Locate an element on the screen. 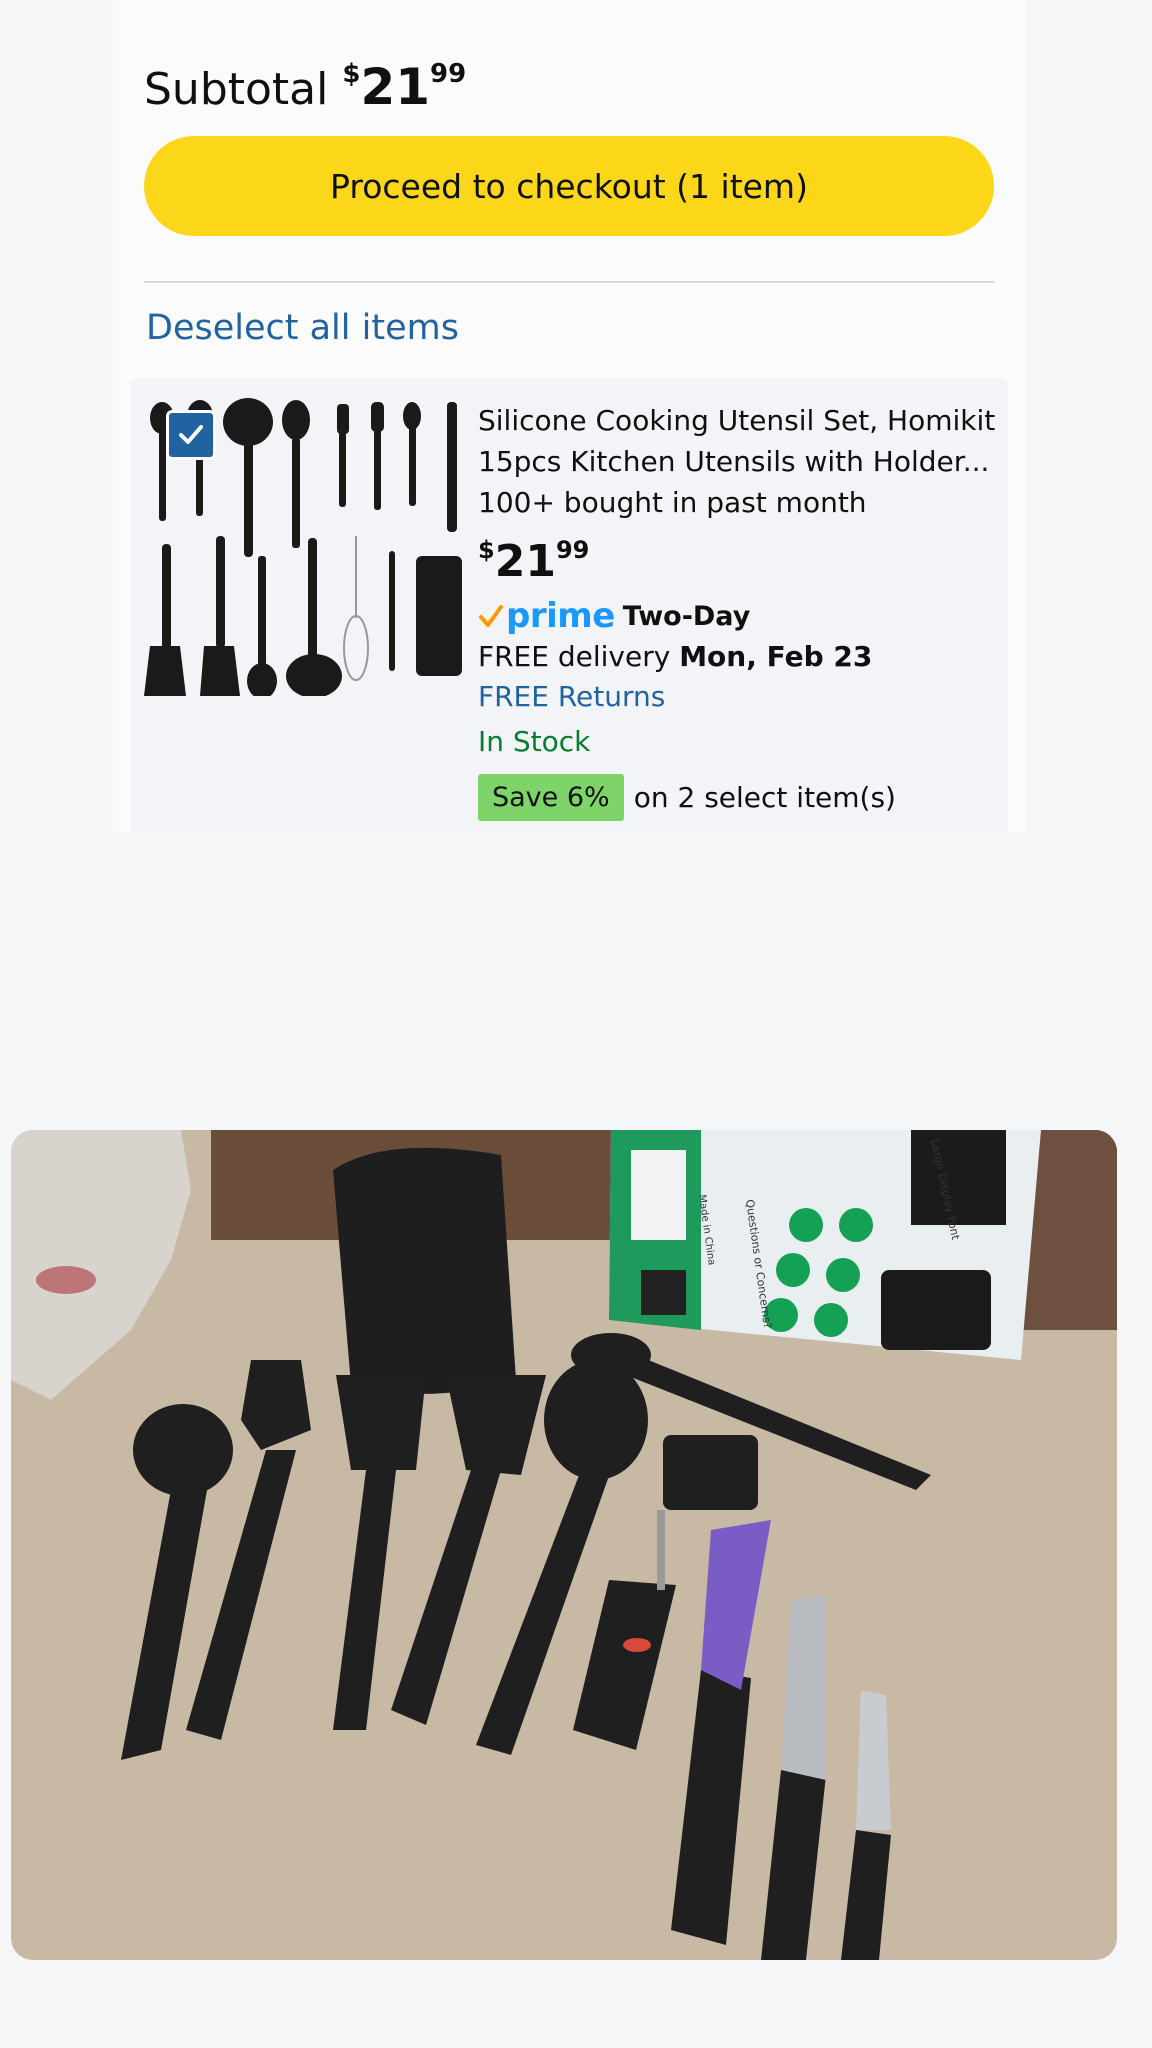 This screenshot has height=2048, width=1152. prime-logo: prime is located at coordinates (560, 616).